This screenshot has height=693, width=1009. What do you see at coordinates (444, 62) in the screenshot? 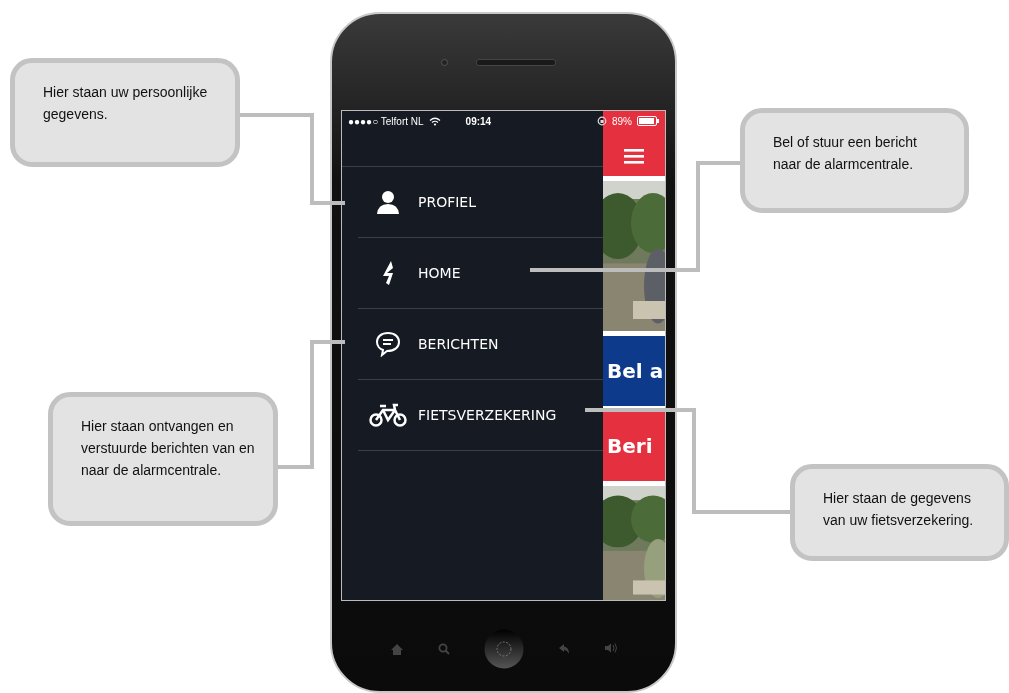
I see `camera-dot` at bounding box center [444, 62].